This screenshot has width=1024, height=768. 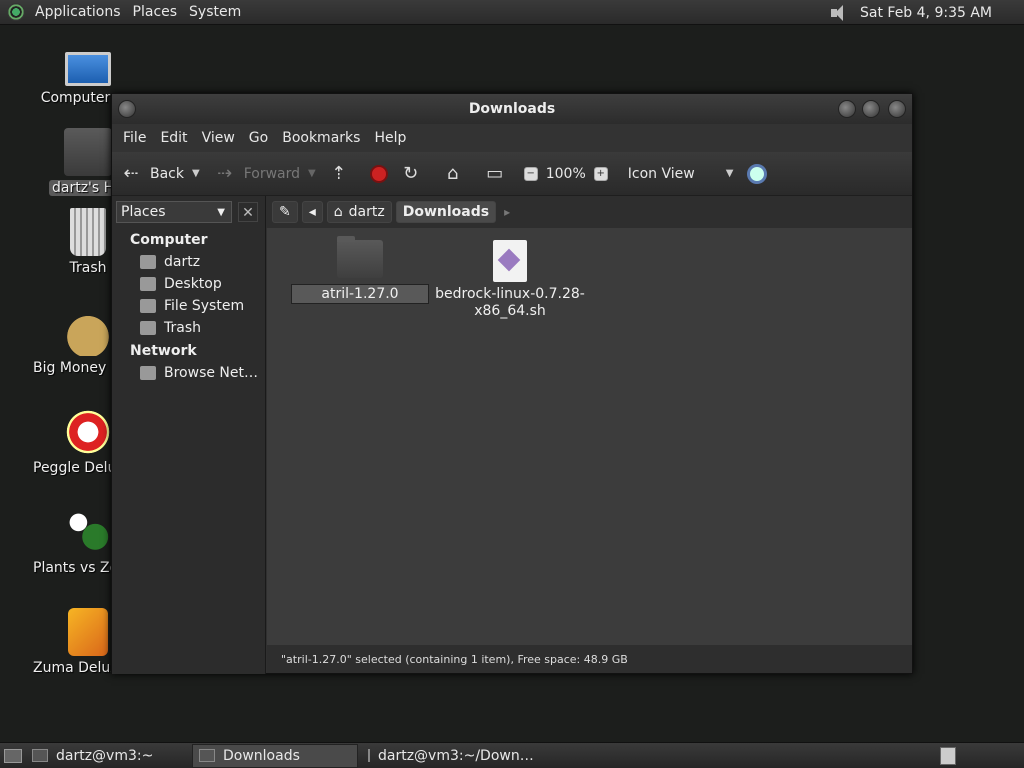 I want to click on sidebar-item-label: Trash, so click(x=182, y=328).